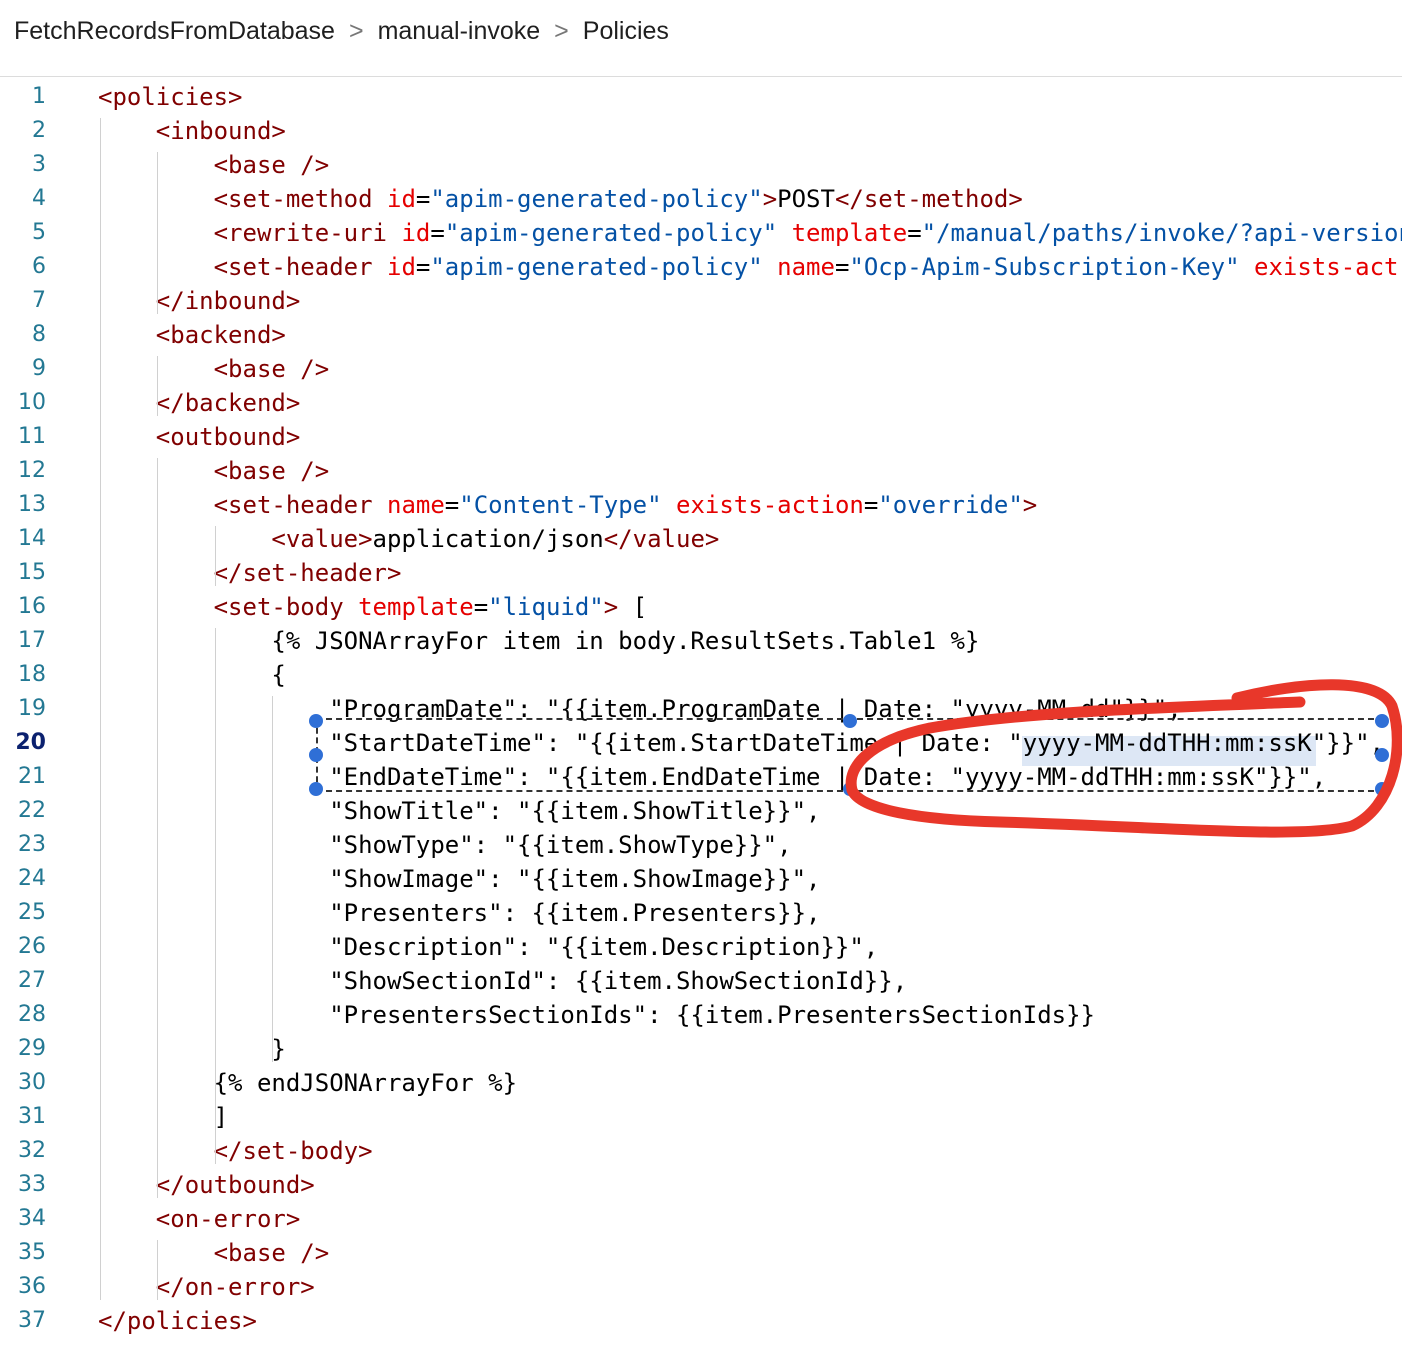 The height and width of the screenshot is (1348, 1402). I want to click on code-text: ], so click(163, 1117).